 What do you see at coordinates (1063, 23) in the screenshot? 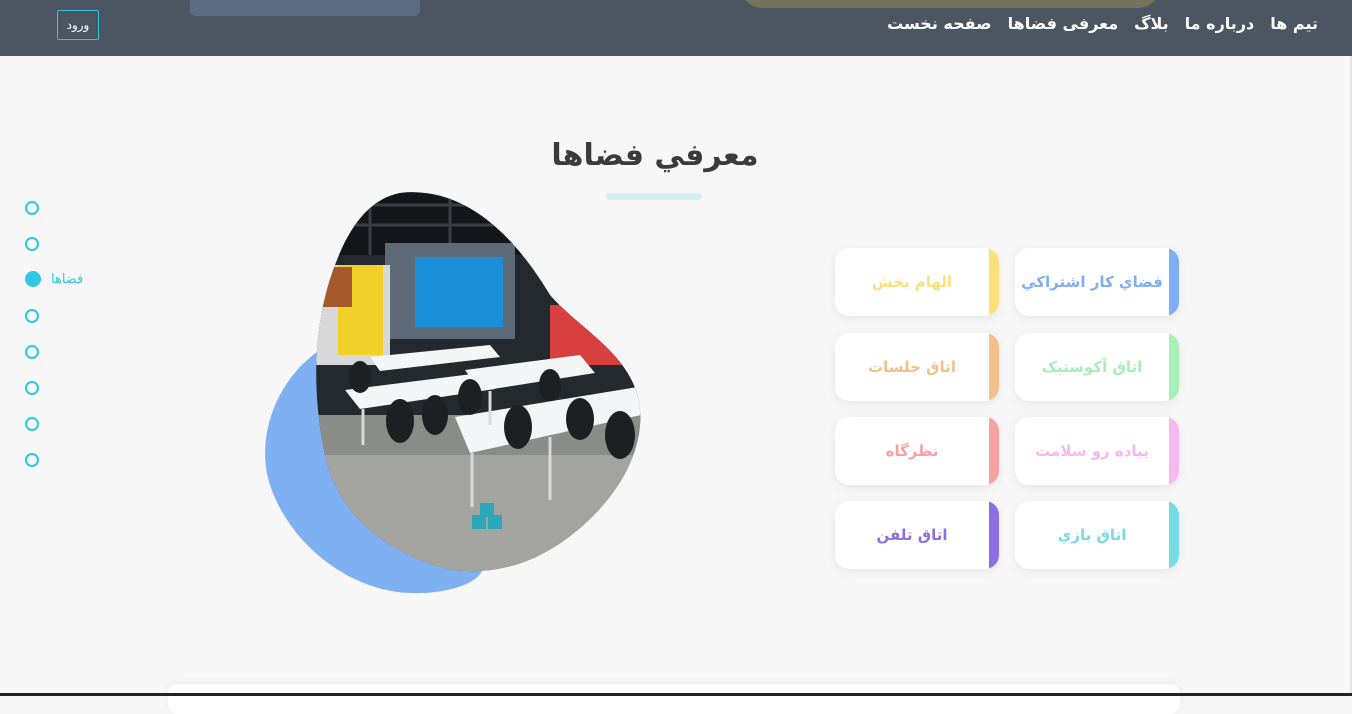
I see `nav-spaces: معرفی فضاها` at bounding box center [1063, 23].